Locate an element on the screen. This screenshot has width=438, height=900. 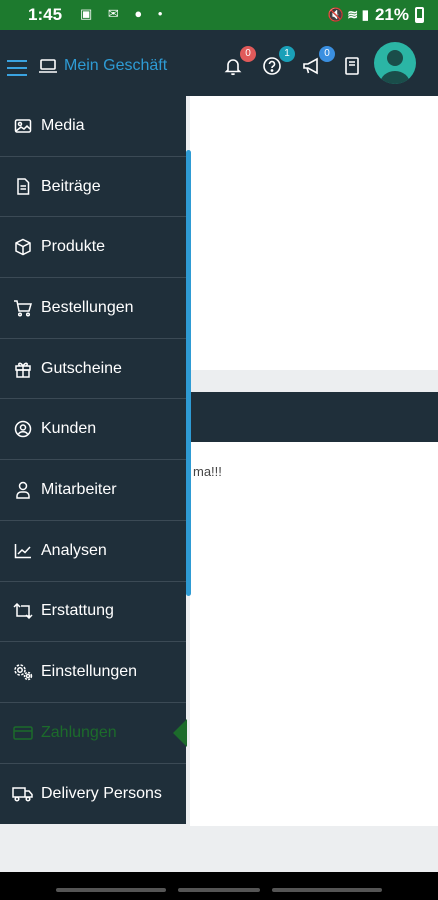
sidebar-item-kunden: Kunden is located at coordinates (93, 430).